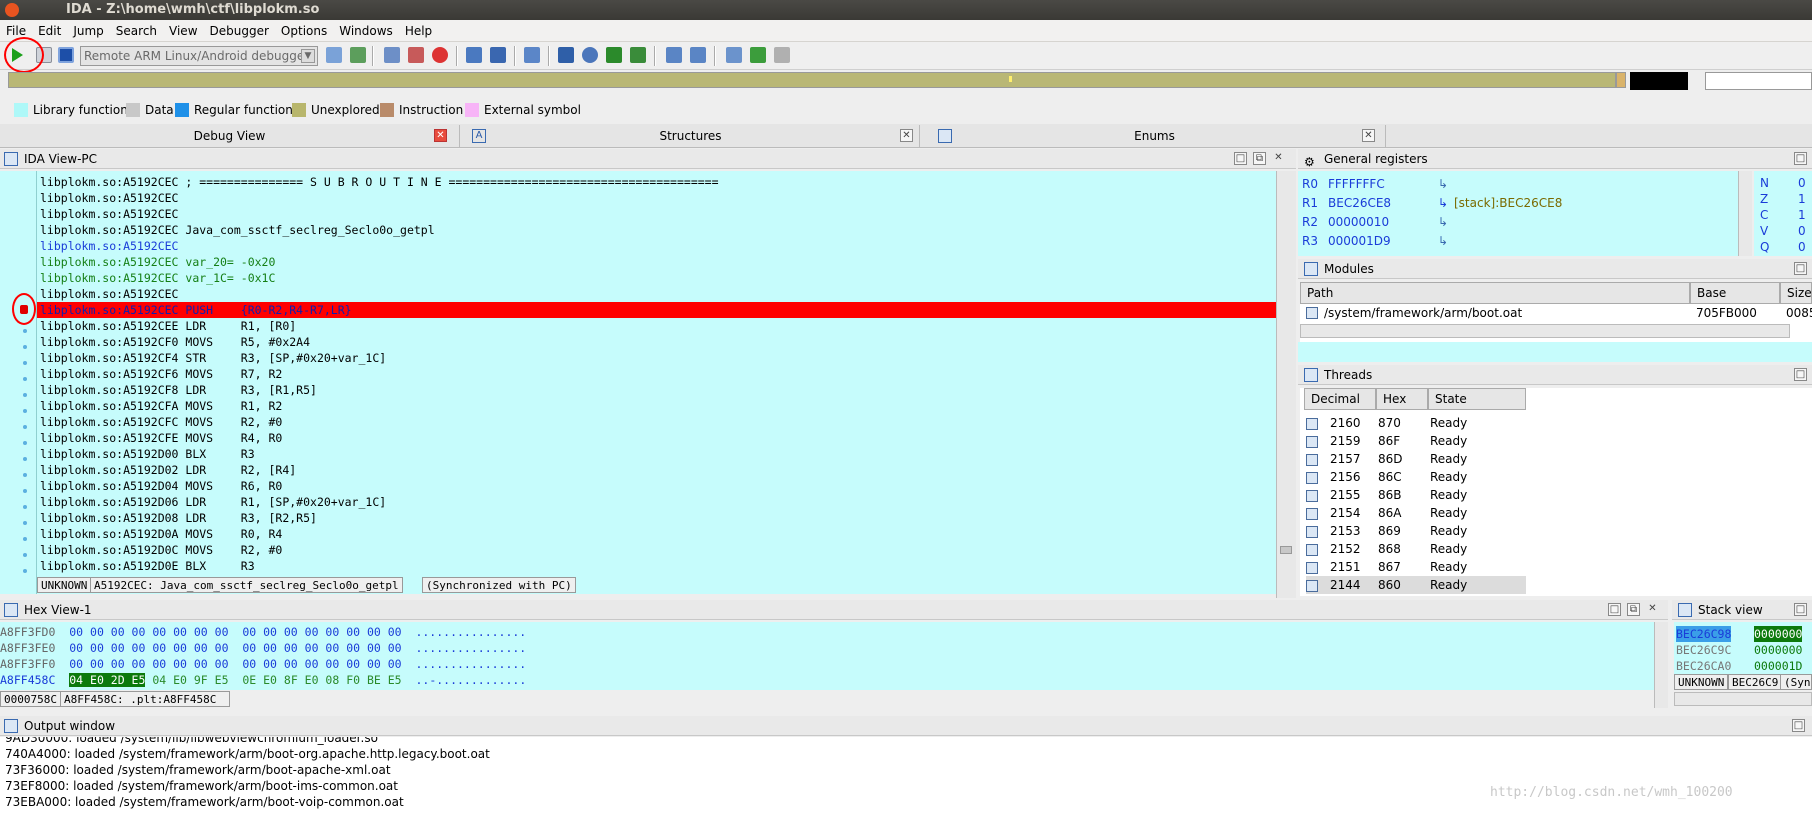 Image resolution: width=1812 pixels, height=814 pixels. I want to click on breakpoint-list-icon, so click(392, 55).